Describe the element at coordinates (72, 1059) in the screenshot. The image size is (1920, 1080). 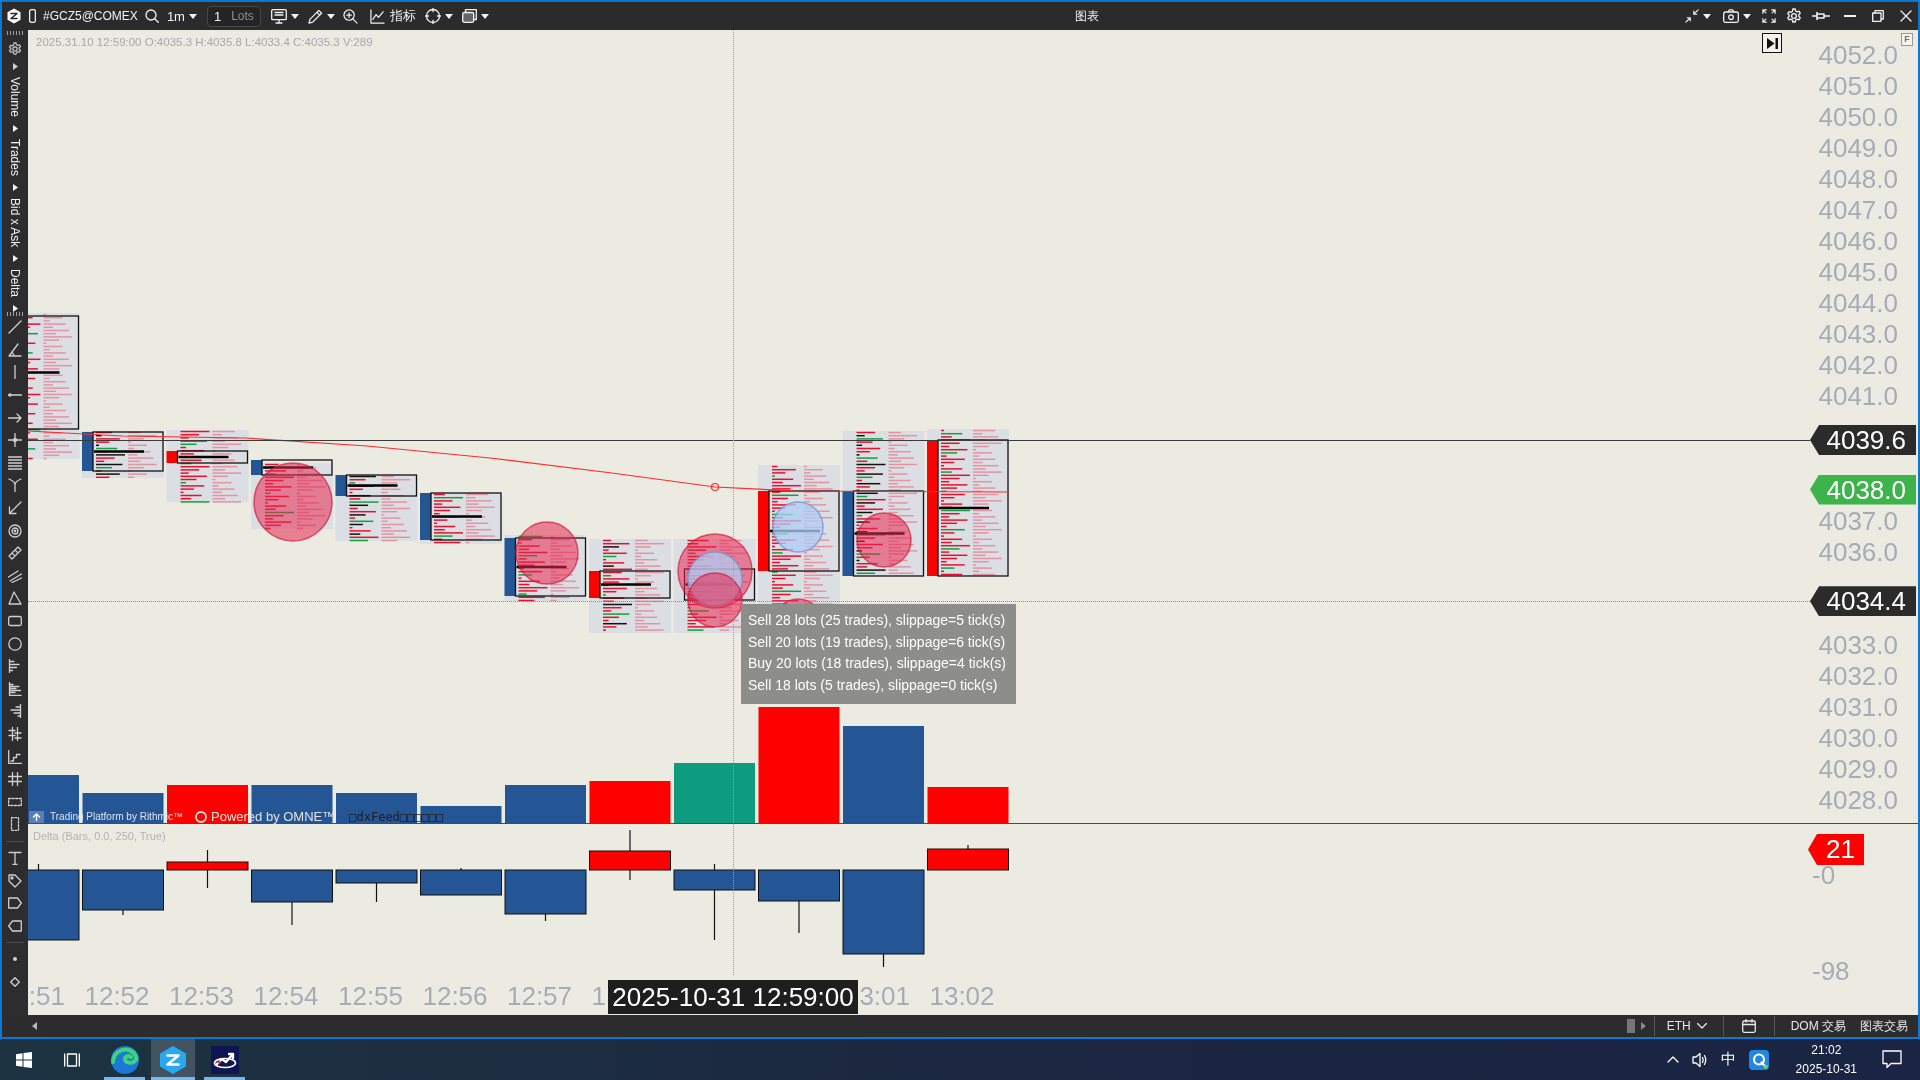
I see `task-view-icon` at that location.